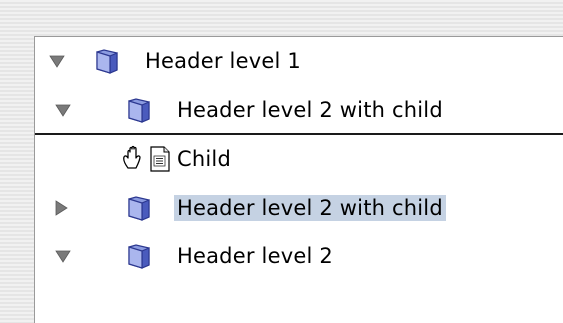  Describe the element at coordinates (223, 61) in the screenshot. I see `tree-row-label: Header level 1` at that location.